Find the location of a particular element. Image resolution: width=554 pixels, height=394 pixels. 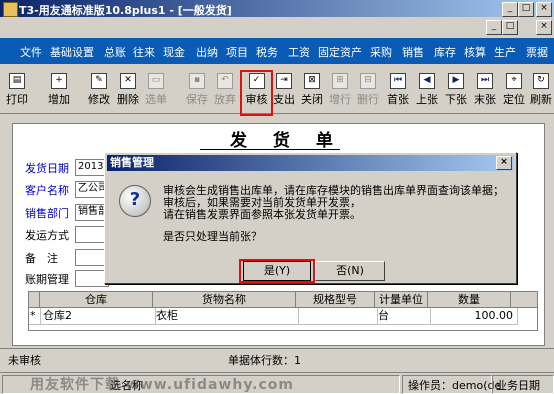

menu-production: 生产 is located at coordinates (505, 52).